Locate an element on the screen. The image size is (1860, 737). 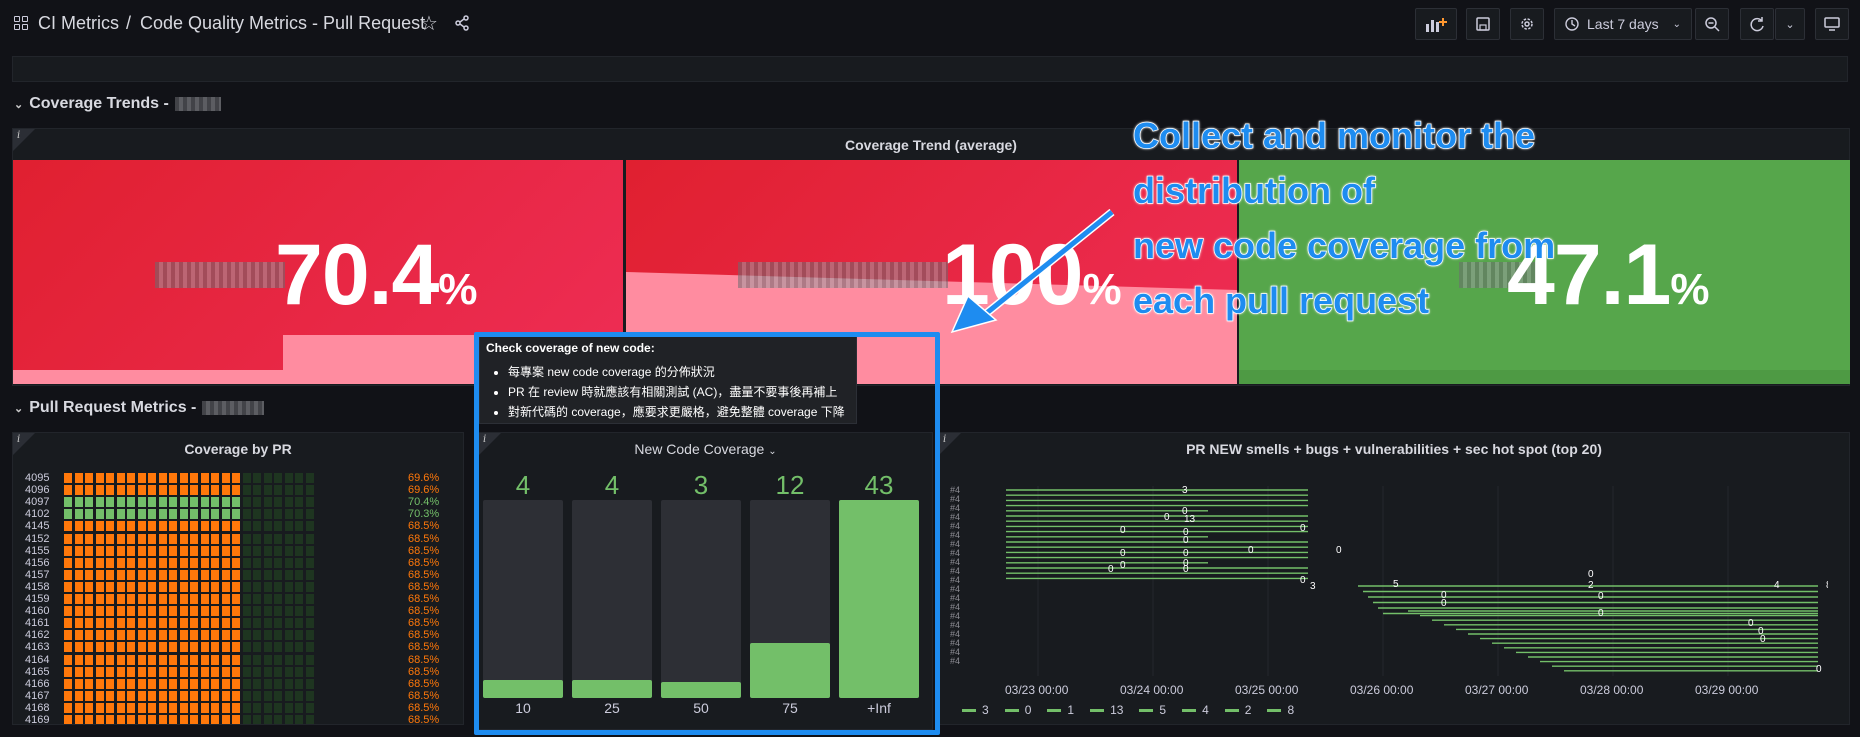
row-pull-request-metrics: ⌄ Pull Request Metrics - is located at coordinates (139, 408).